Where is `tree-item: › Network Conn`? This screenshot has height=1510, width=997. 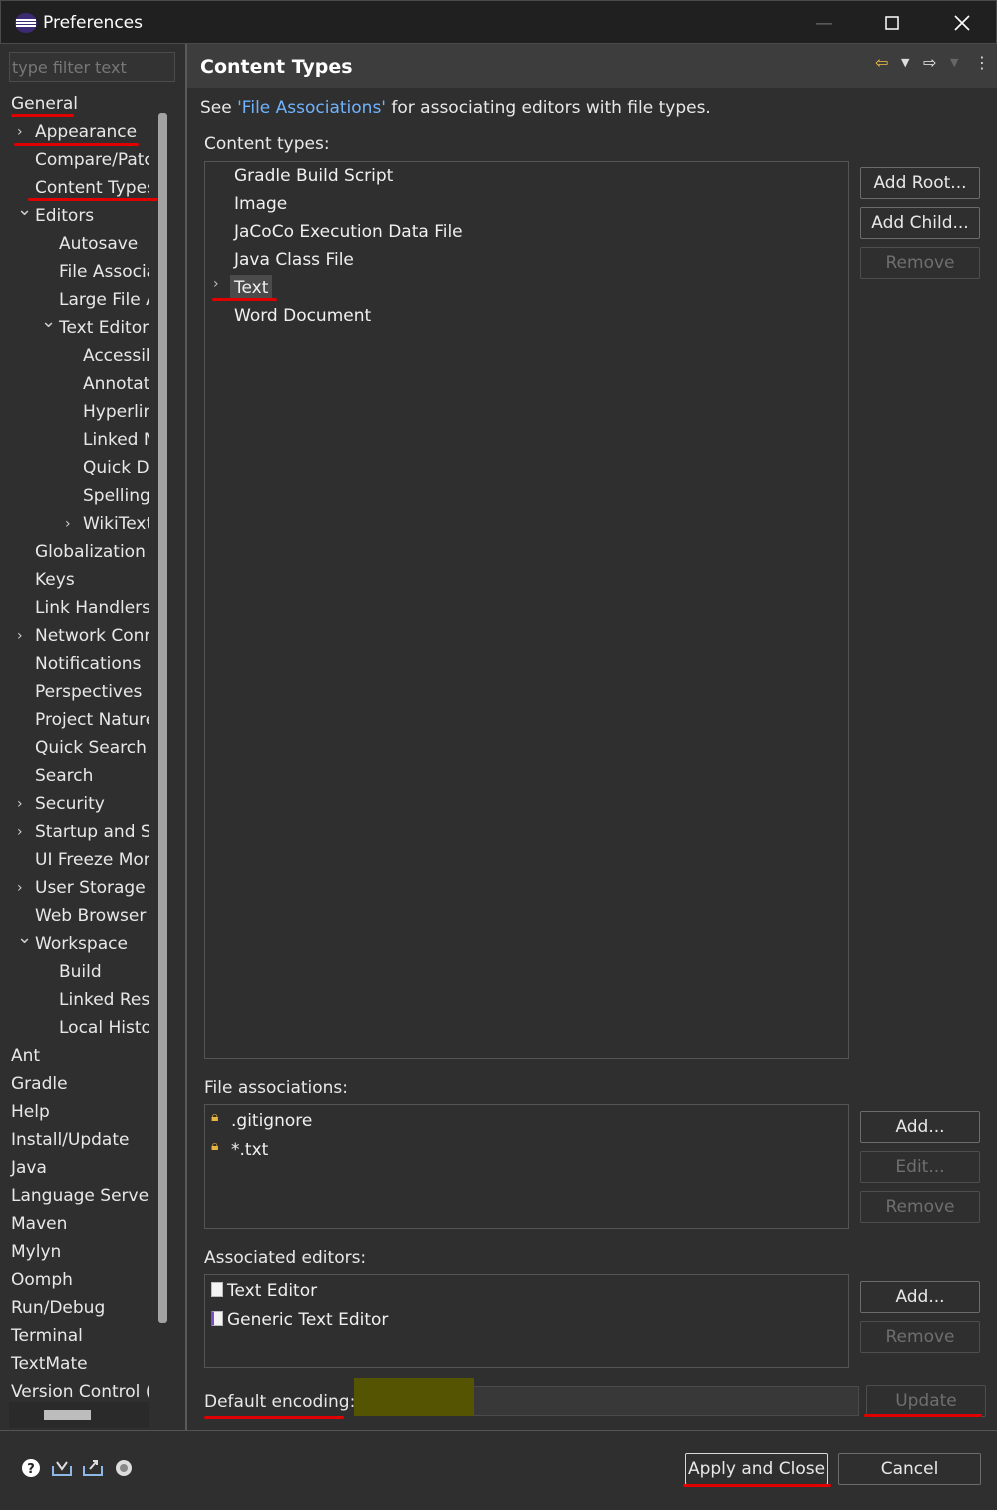
tree-item: › Network Conn is located at coordinates (79, 636).